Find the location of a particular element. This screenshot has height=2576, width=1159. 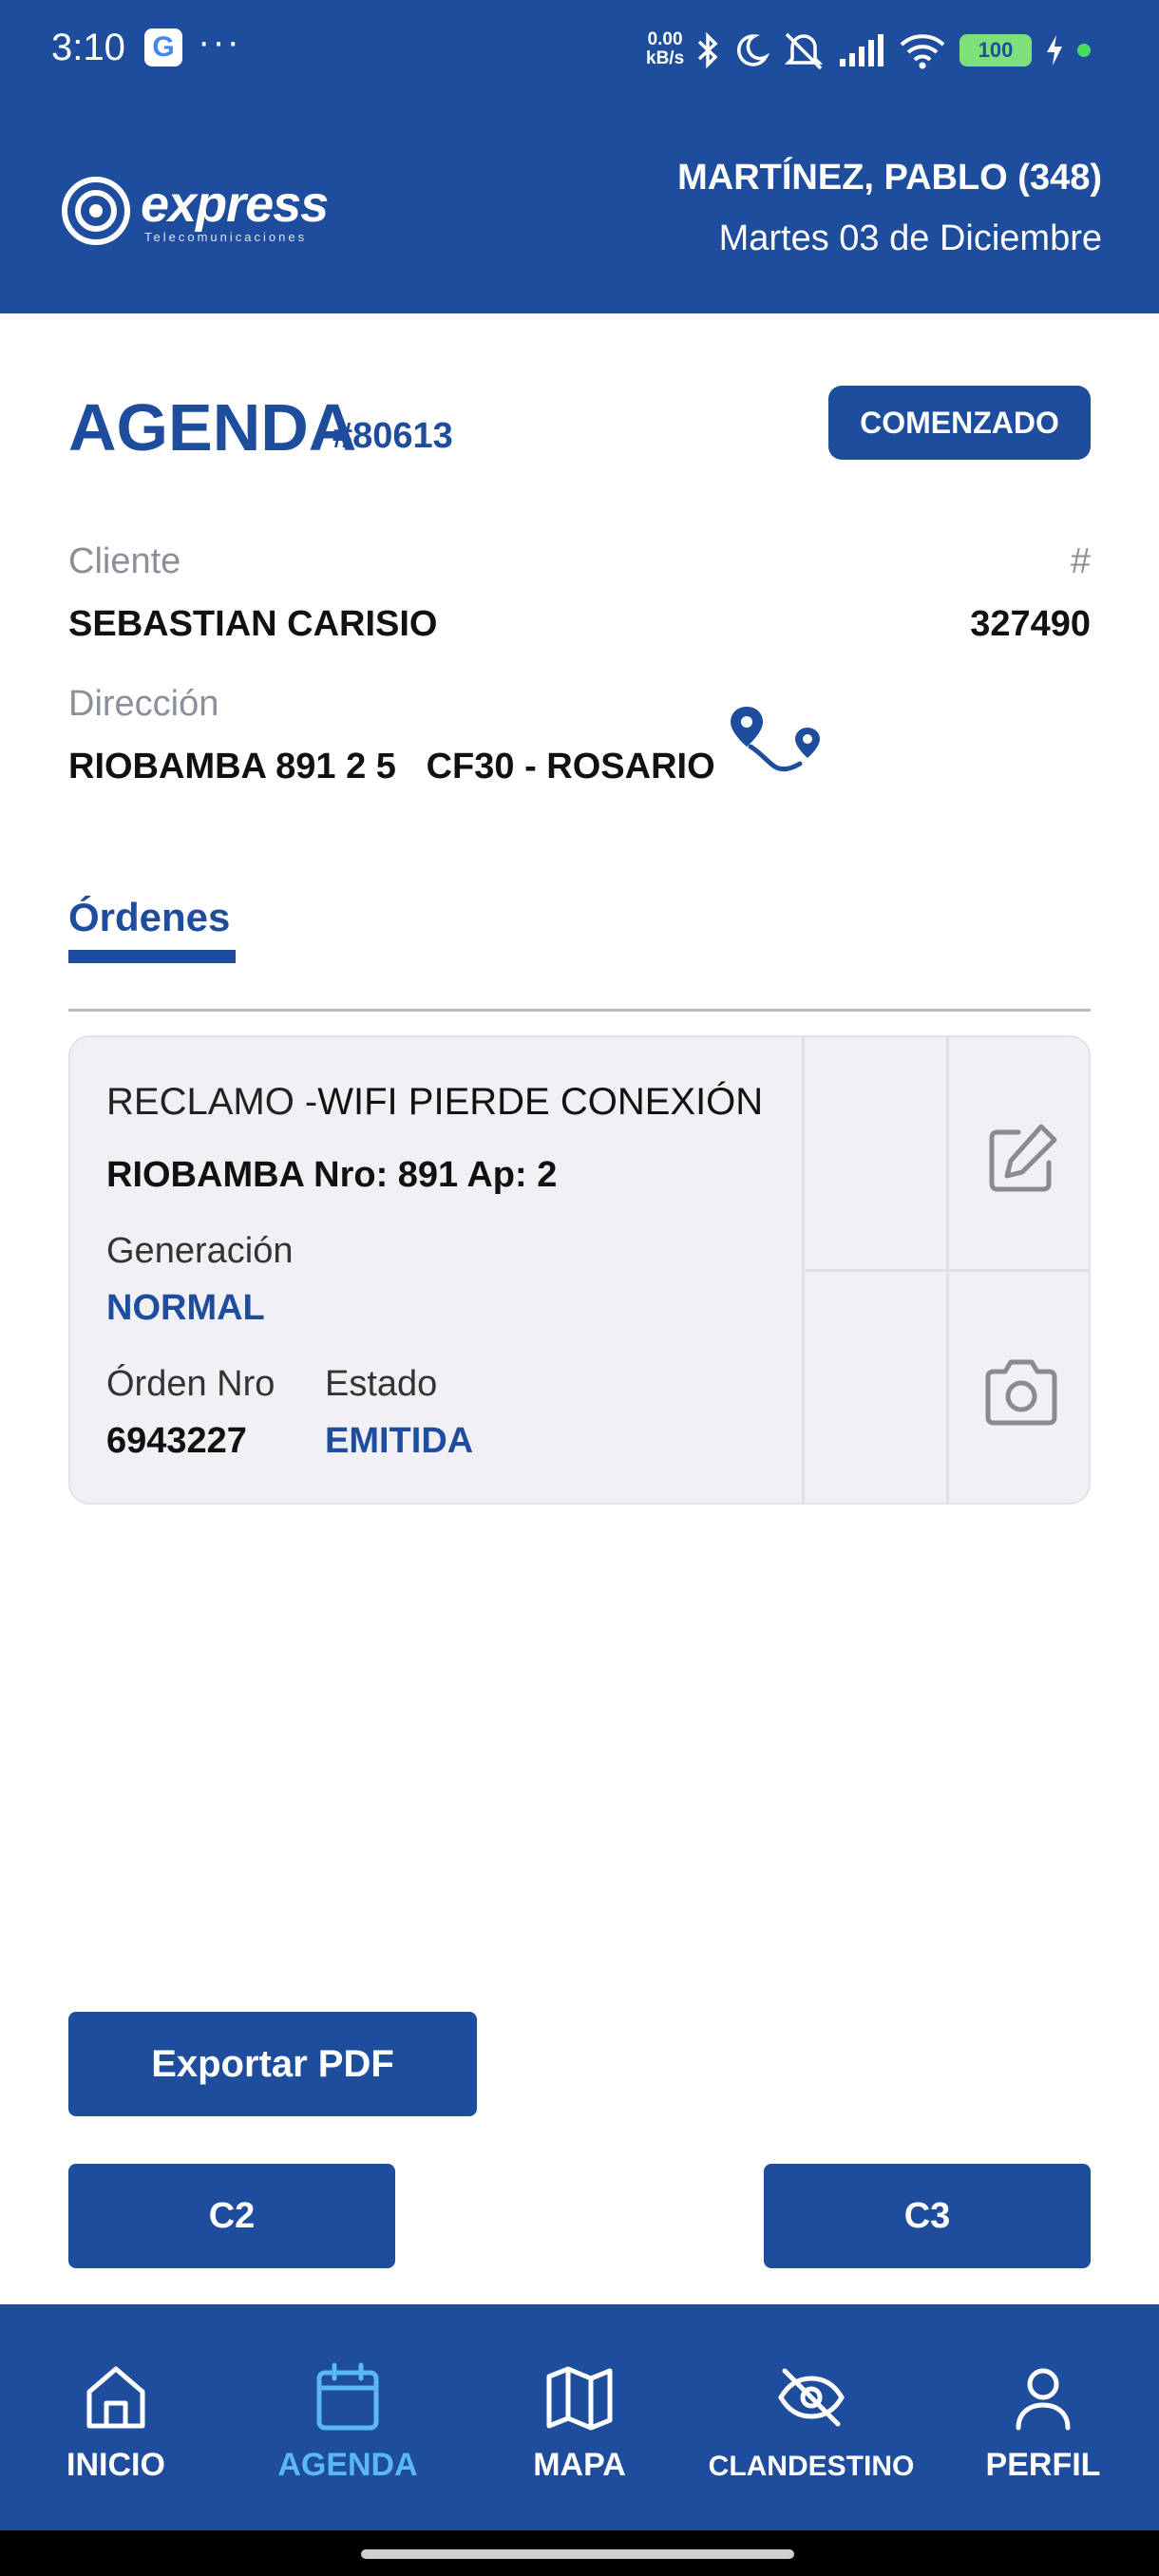

nav-item-clandestino: CLANDESTINO is located at coordinates (811, 2417).